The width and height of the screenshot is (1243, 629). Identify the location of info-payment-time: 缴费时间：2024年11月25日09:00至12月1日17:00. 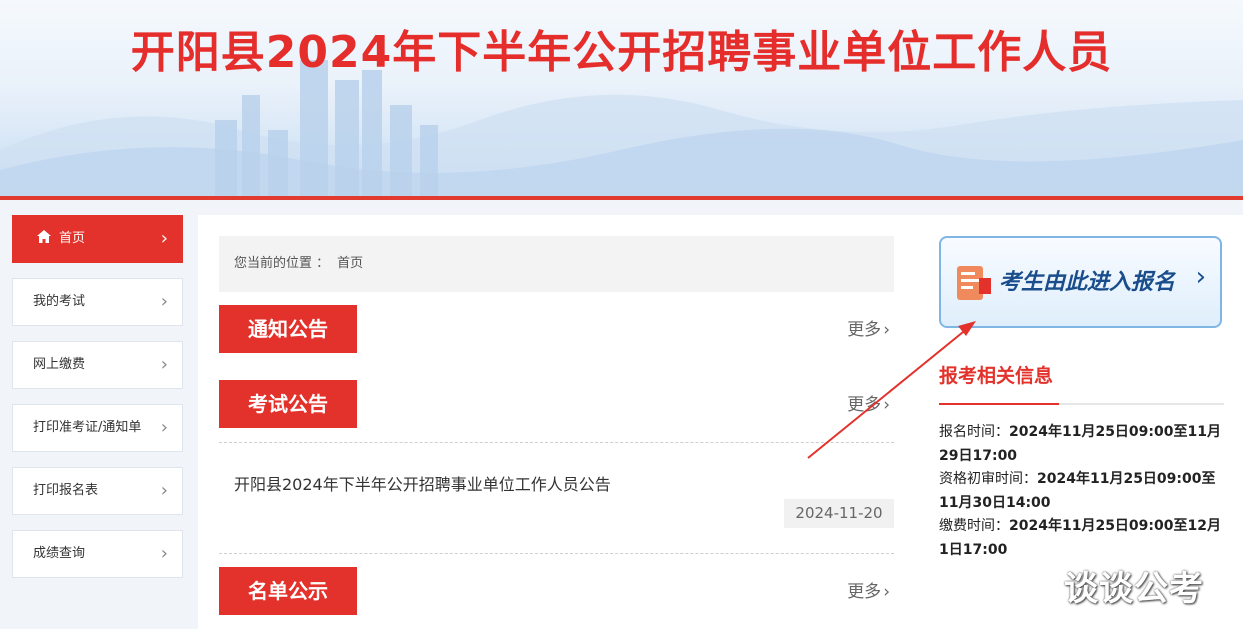
(1080, 538).